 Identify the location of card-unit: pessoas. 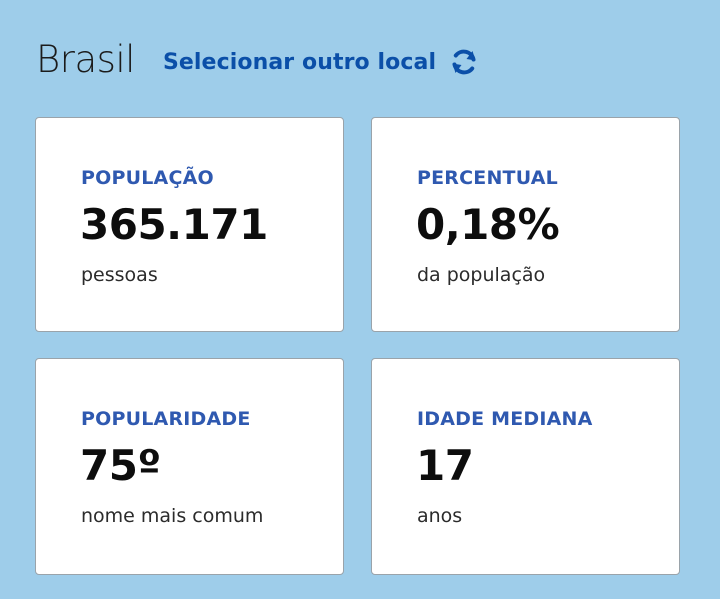
(119, 275).